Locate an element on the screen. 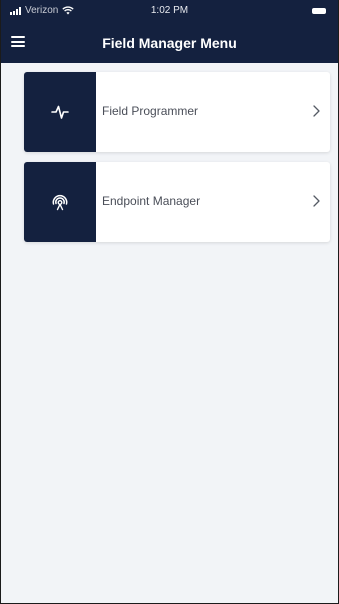 Image resolution: width=339 pixels, height=604 pixels. app-header: Verizon 1:02 PM Field Manager Menu is located at coordinates (169, 31).